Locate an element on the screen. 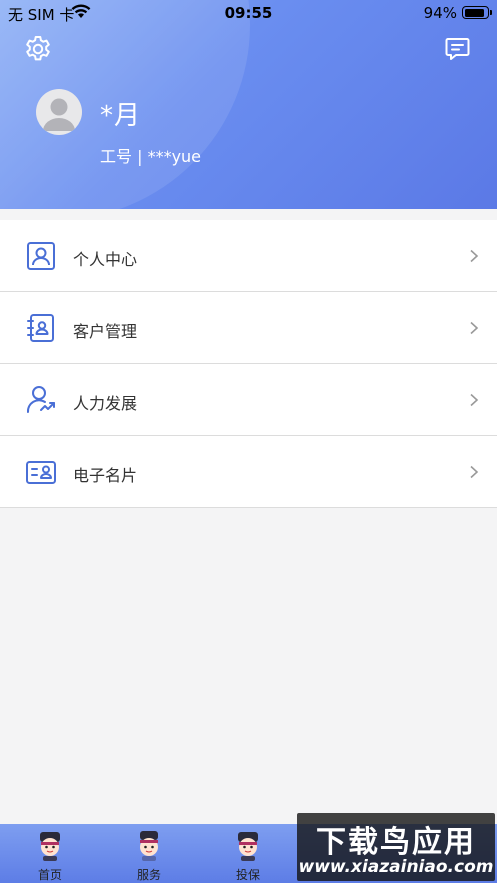  tab-insure: 投保 is located at coordinates (248, 853).